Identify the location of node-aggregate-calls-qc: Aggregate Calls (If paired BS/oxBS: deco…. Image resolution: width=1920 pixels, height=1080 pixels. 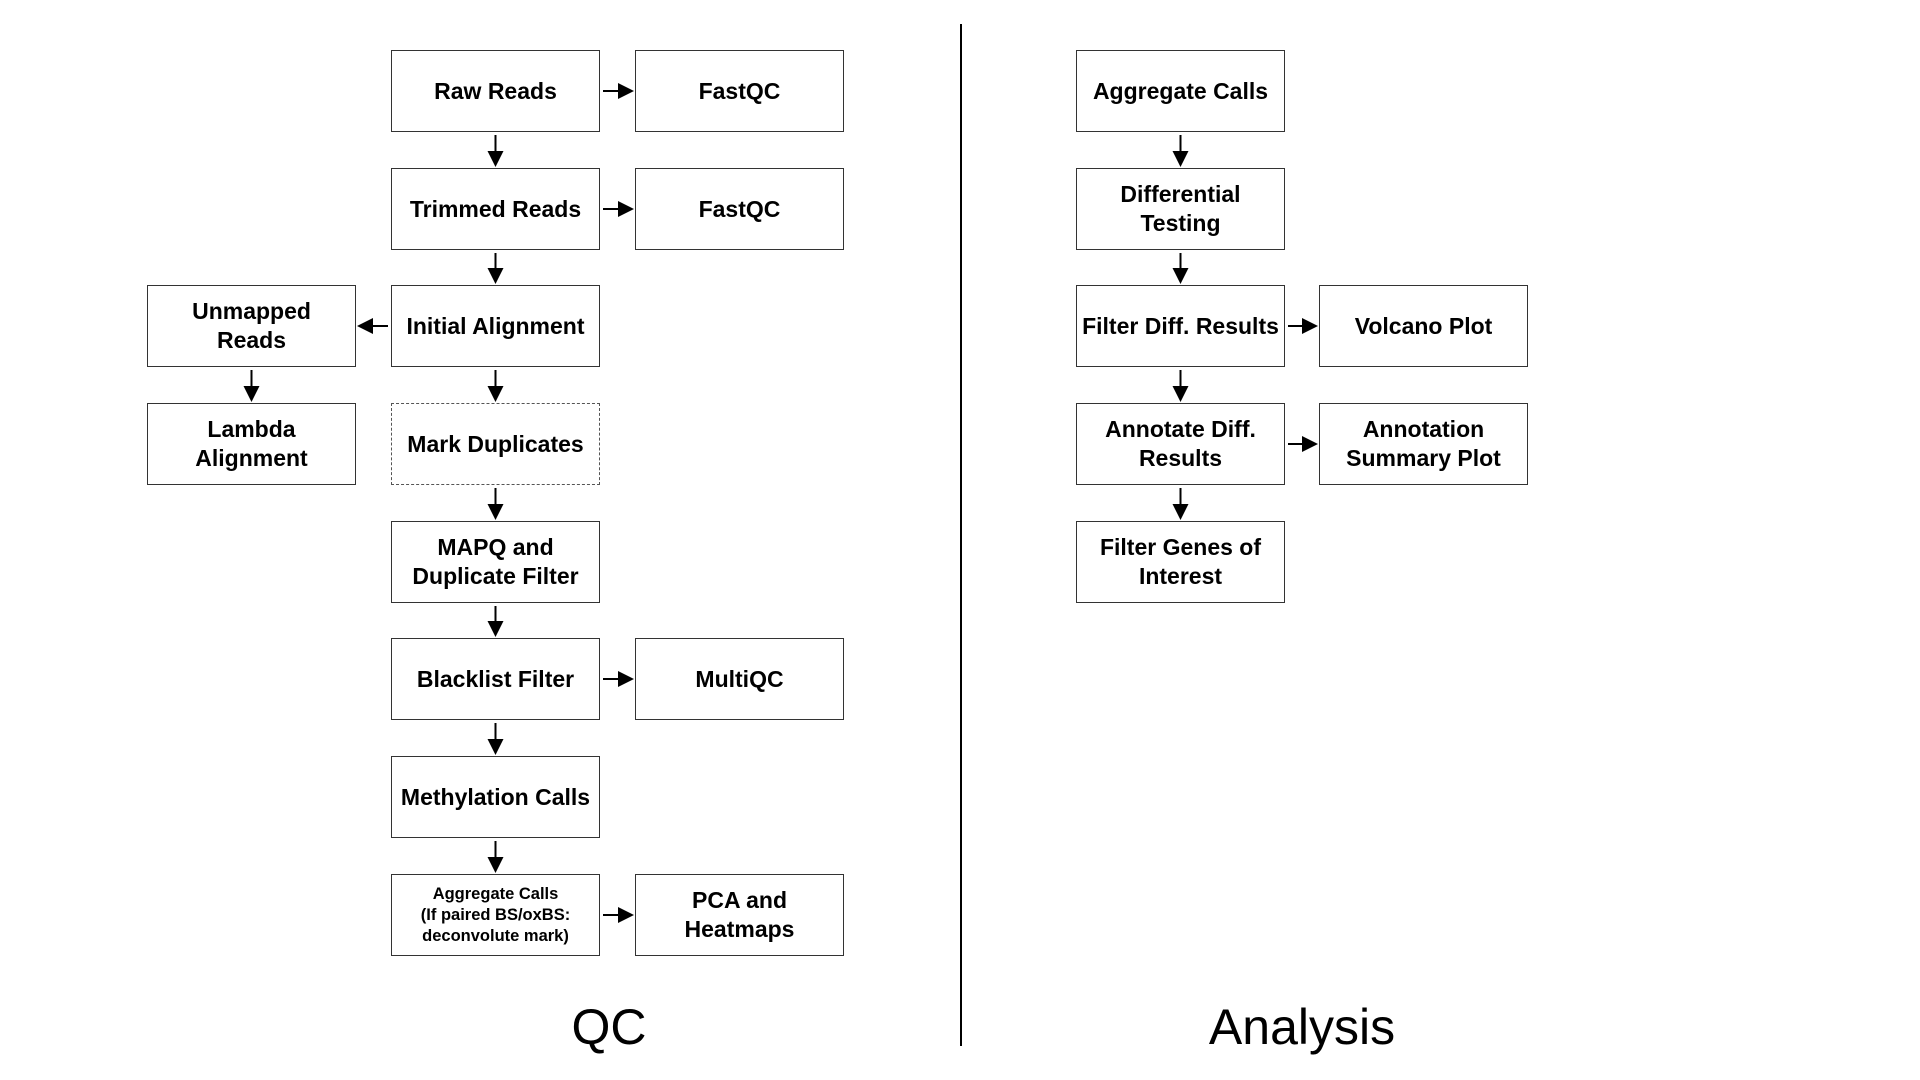
(495, 915).